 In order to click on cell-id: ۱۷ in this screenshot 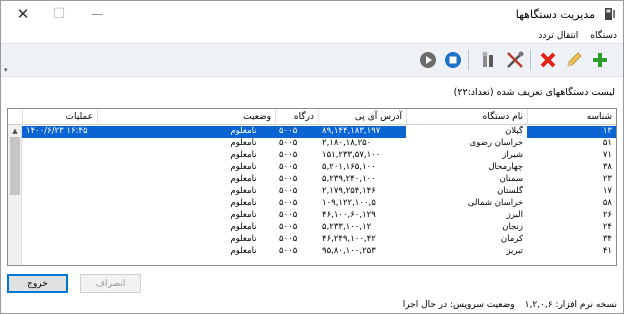, I will do `click(607, 191)`.